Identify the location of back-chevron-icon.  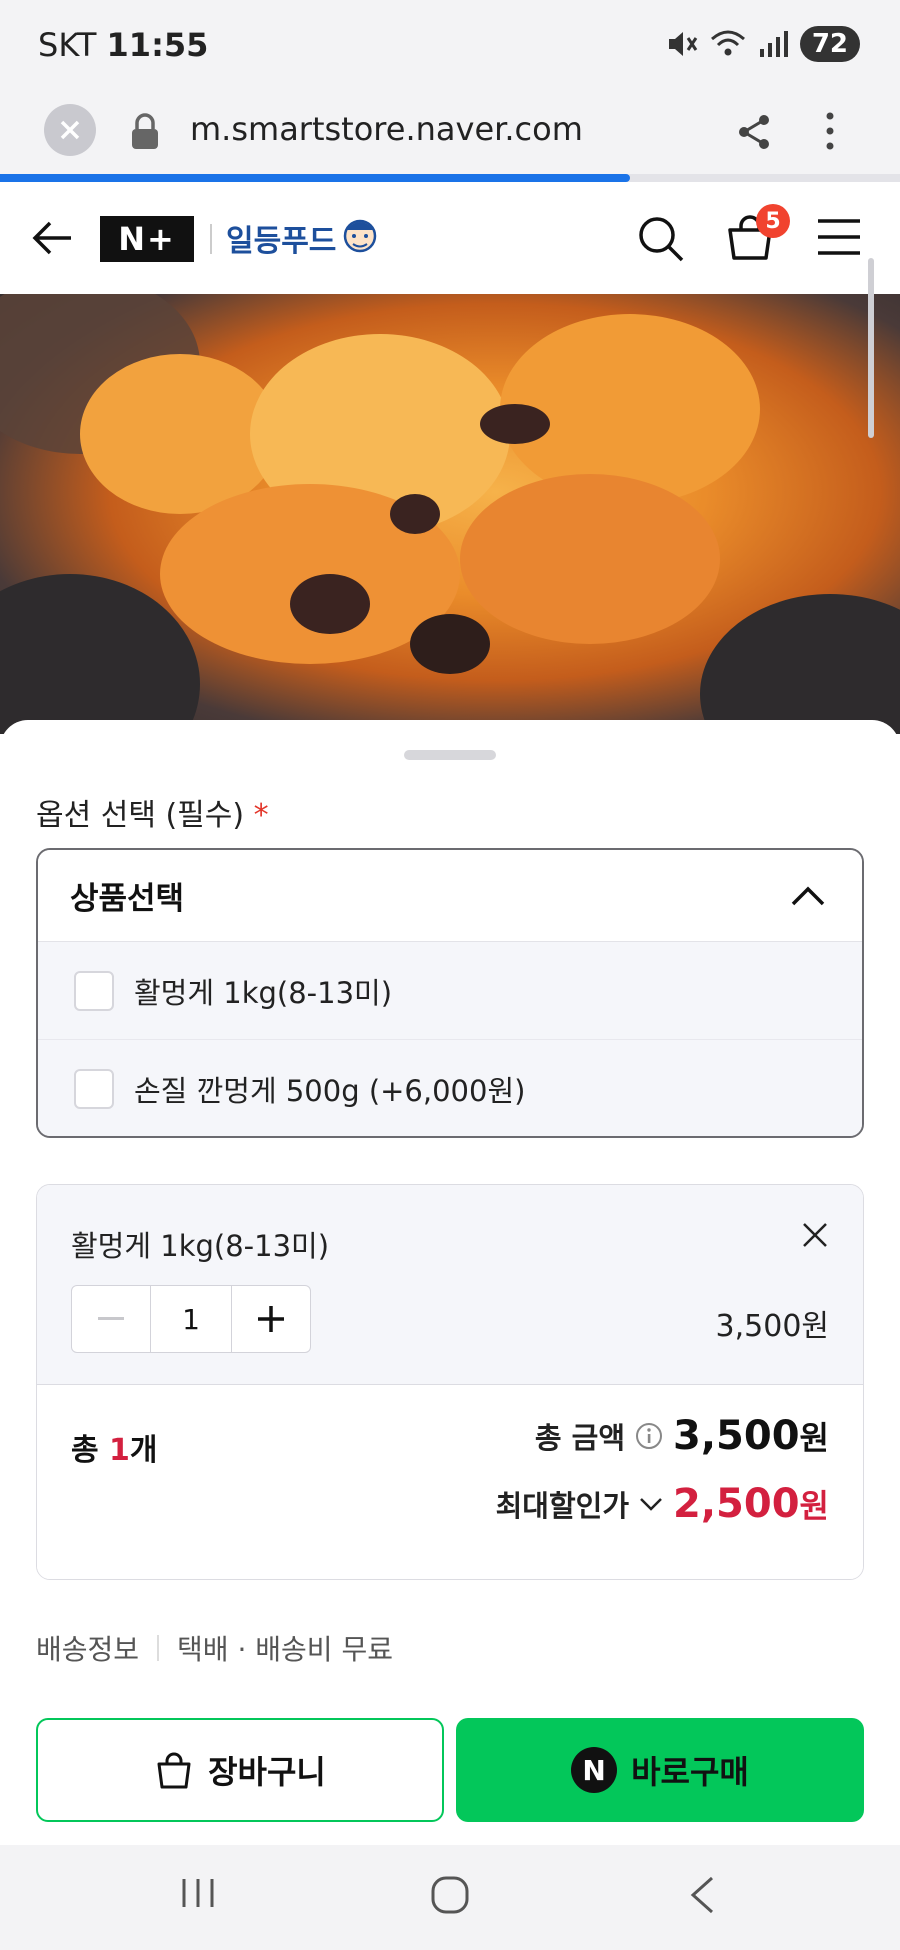
(702, 1895).